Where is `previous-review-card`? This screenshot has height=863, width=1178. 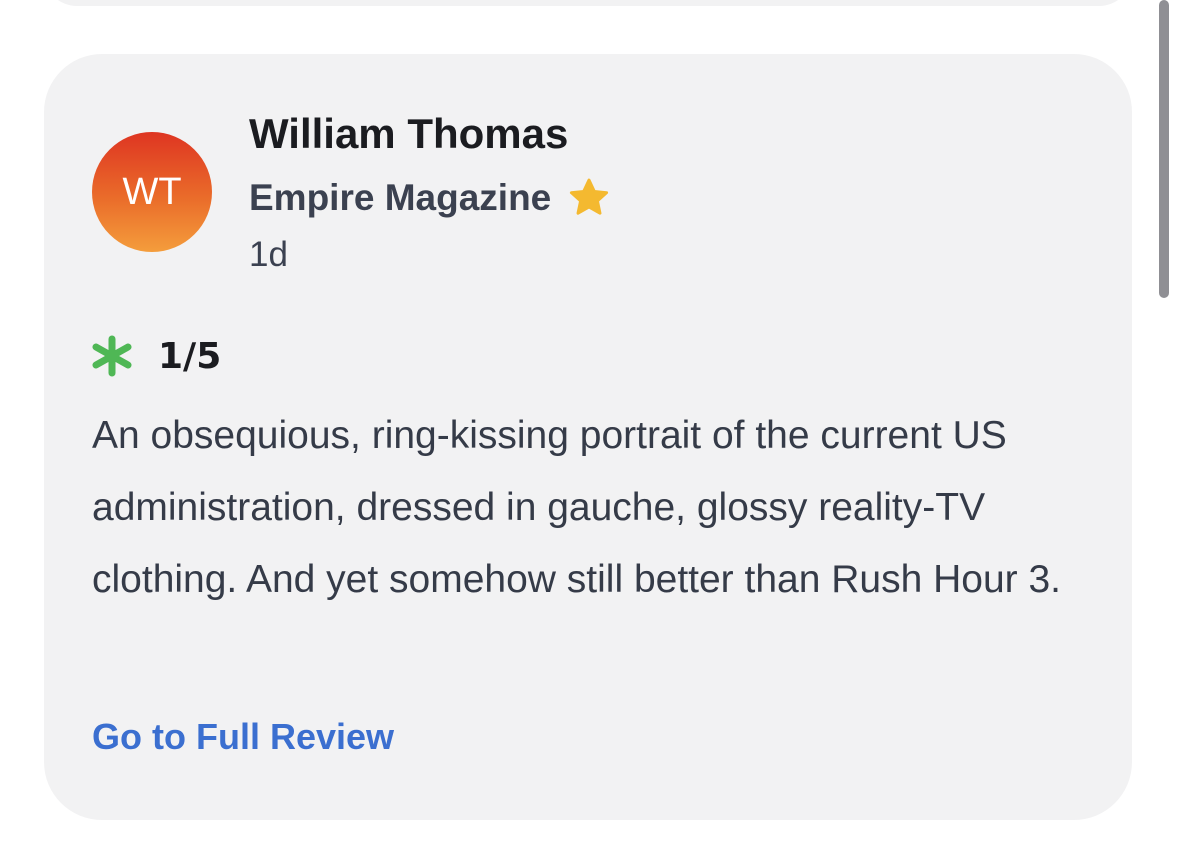 previous-review-card is located at coordinates (588, 3).